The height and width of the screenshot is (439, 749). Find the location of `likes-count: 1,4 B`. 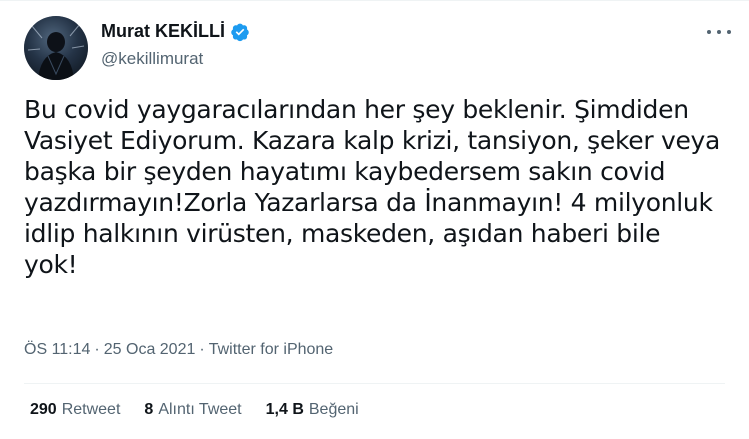

likes-count: 1,4 B is located at coordinates (284, 409).